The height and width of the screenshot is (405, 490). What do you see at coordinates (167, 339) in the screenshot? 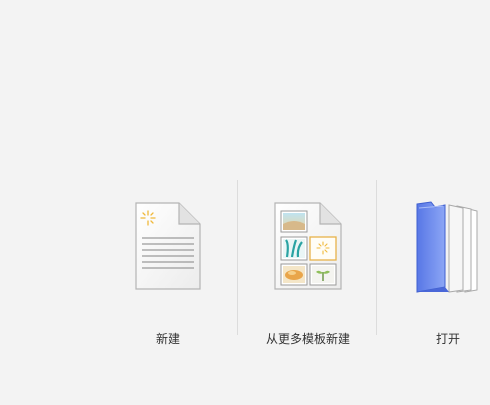
I see `new-document-label: 新建` at bounding box center [167, 339].